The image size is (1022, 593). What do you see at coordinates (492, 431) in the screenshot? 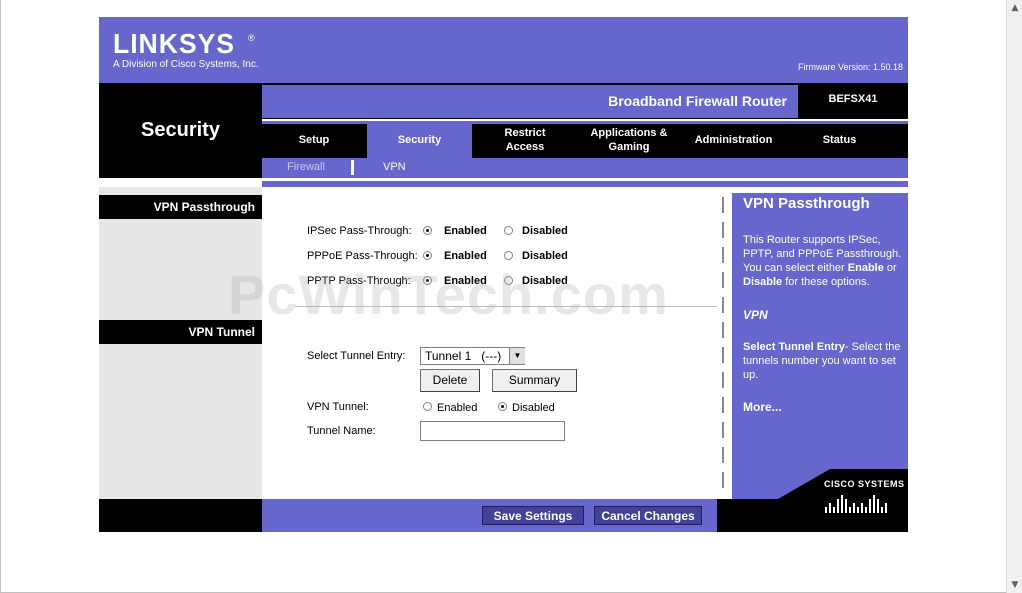
I see `tunnel-name-input` at bounding box center [492, 431].